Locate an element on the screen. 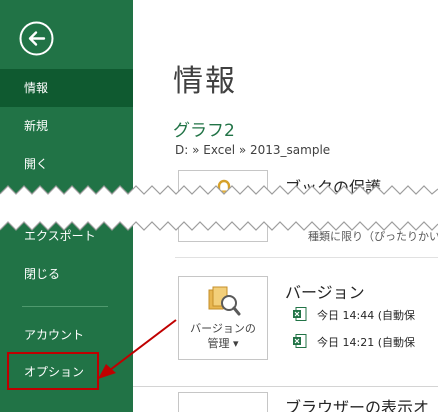 The width and height of the screenshot is (438, 412). file-name: グラフ2 is located at coordinates (204, 131).